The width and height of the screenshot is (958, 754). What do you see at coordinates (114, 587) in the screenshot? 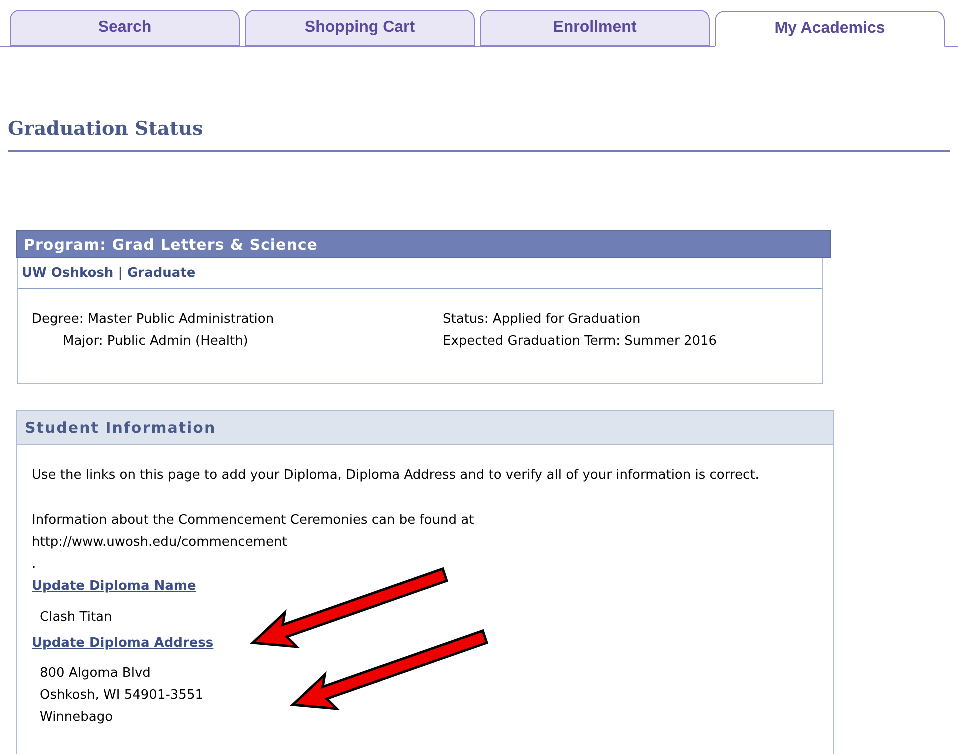
I see `update-name-link: Update Diploma Name` at bounding box center [114, 587].